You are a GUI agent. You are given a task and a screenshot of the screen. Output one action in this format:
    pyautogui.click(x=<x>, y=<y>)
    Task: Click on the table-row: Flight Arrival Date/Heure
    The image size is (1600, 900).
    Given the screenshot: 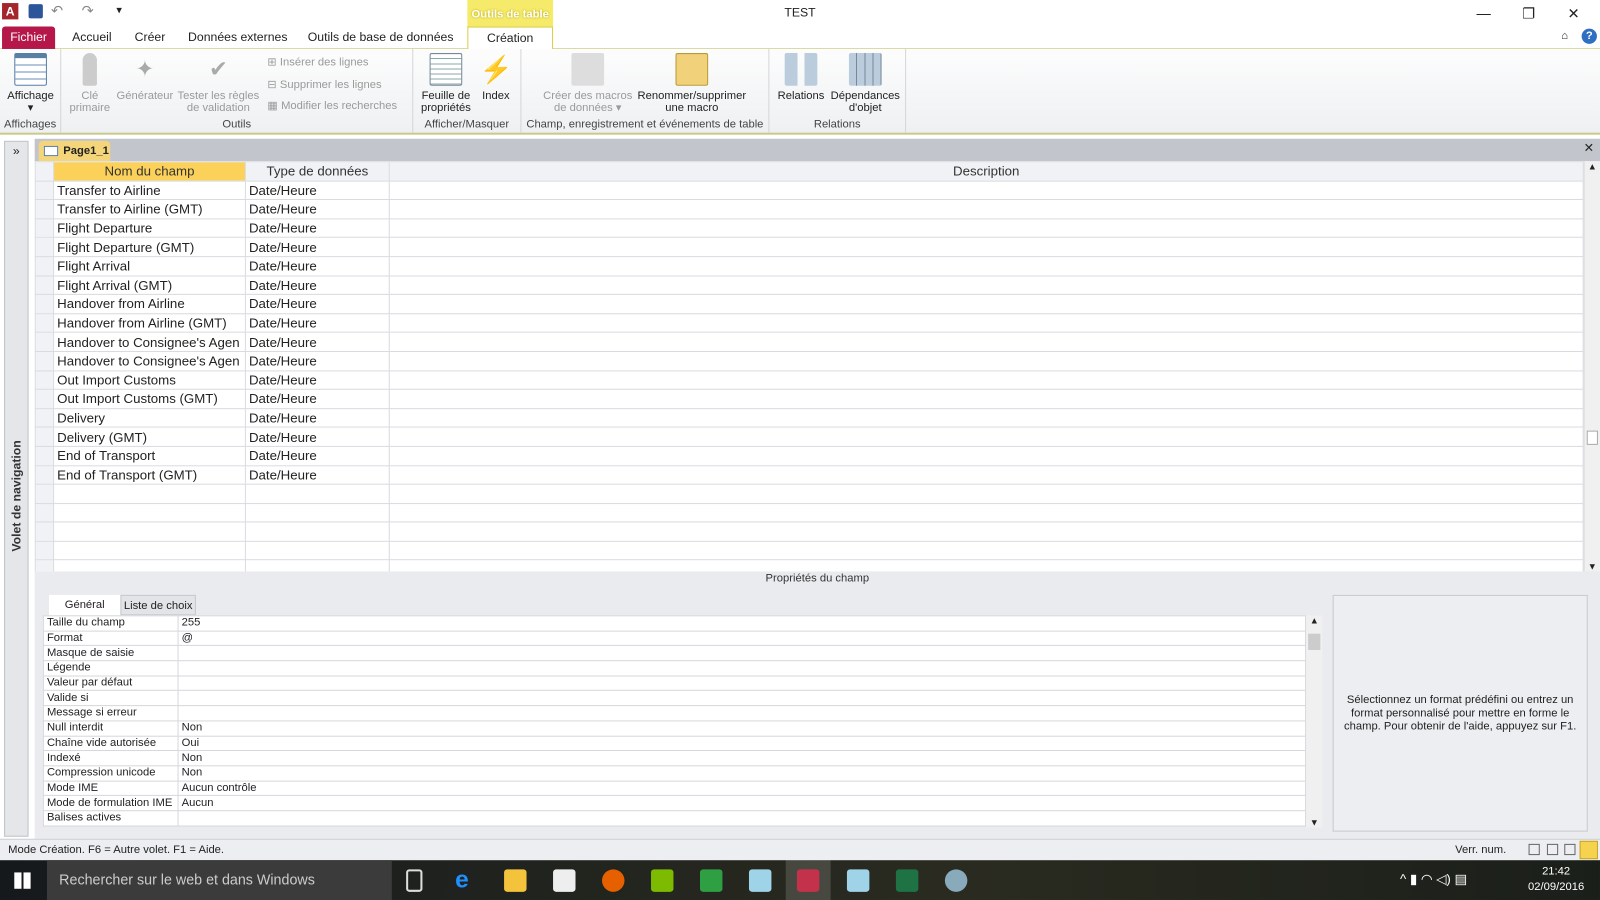 What is the action you would take?
    pyautogui.click(x=809, y=266)
    